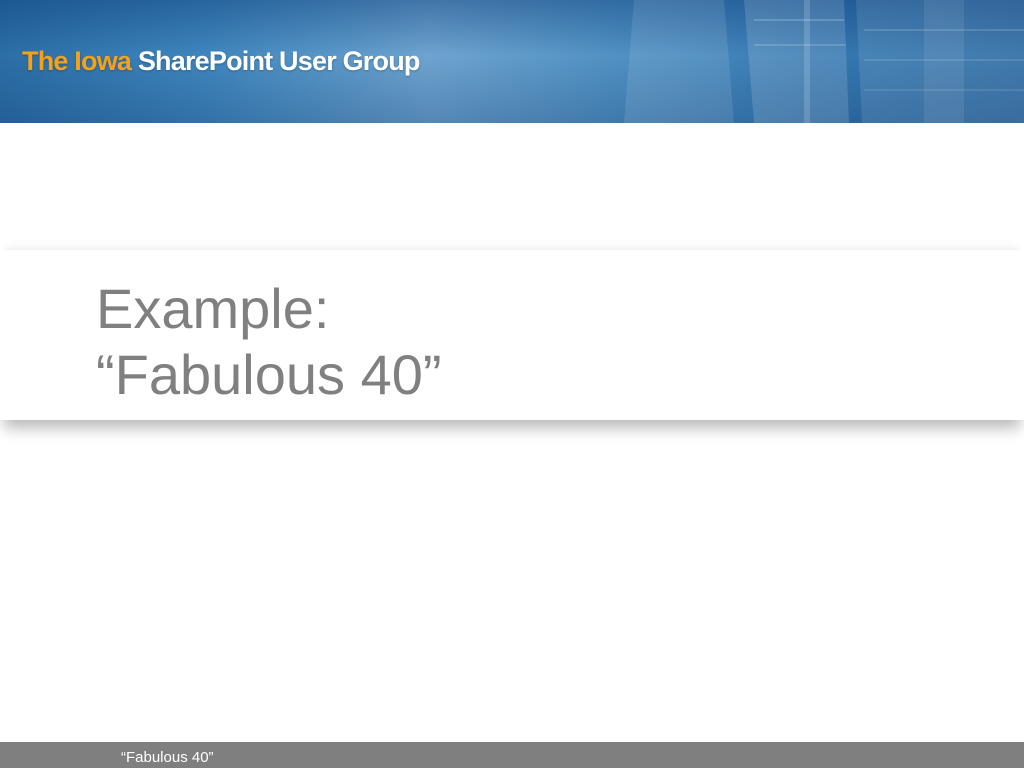  What do you see at coordinates (213, 308) in the screenshot?
I see `slide-title-line-1: Example:` at bounding box center [213, 308].